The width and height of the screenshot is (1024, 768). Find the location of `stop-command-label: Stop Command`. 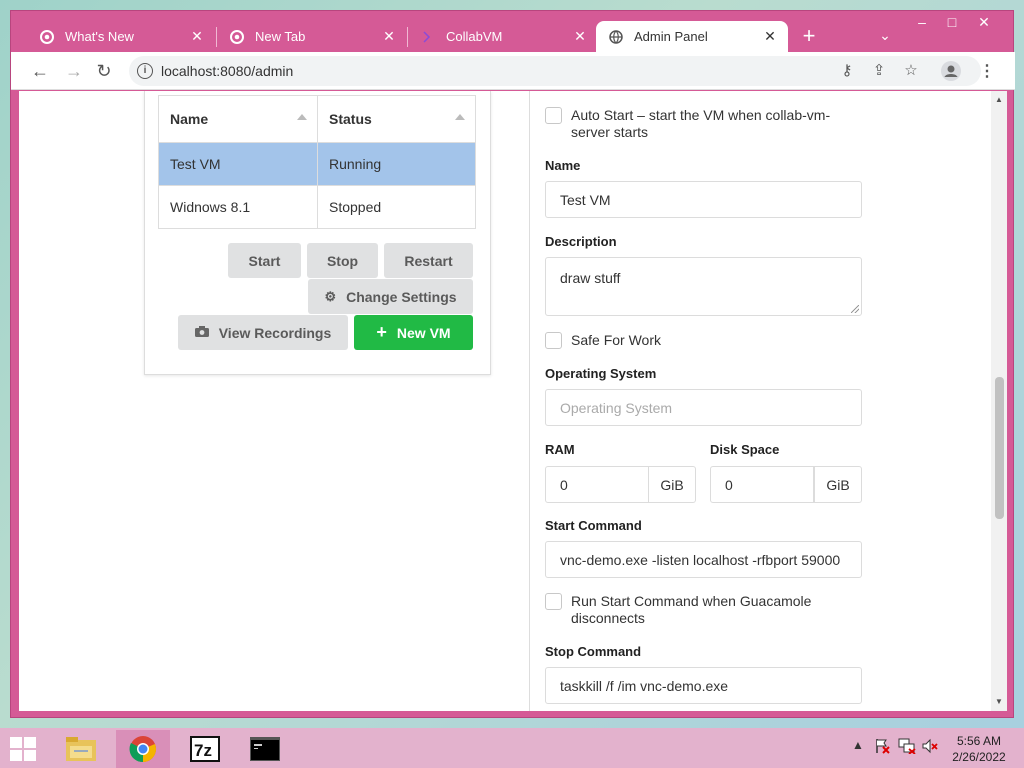

stop-command-label: Stop Command is located at coordinates (593, 651).